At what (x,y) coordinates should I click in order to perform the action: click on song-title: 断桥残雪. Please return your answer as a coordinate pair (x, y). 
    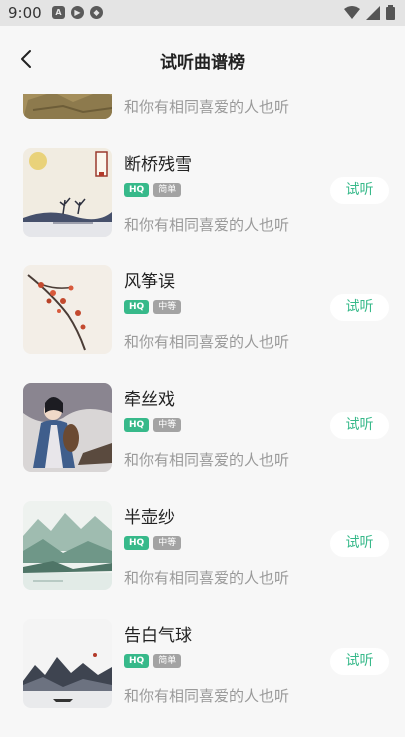
    Looking at the image, I should click on (158, 165).